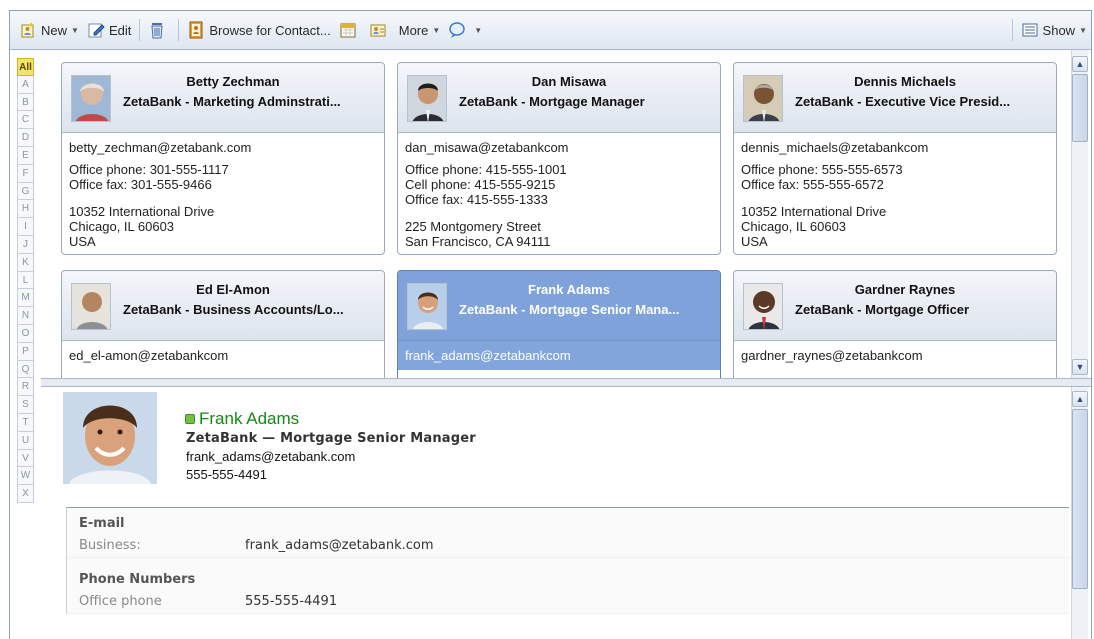 Image resolution: width=1094 pixels, height=639 pixels. Describe the element at coordinates (413, 30) in the screenshot. I see `more-label: More` at that location.